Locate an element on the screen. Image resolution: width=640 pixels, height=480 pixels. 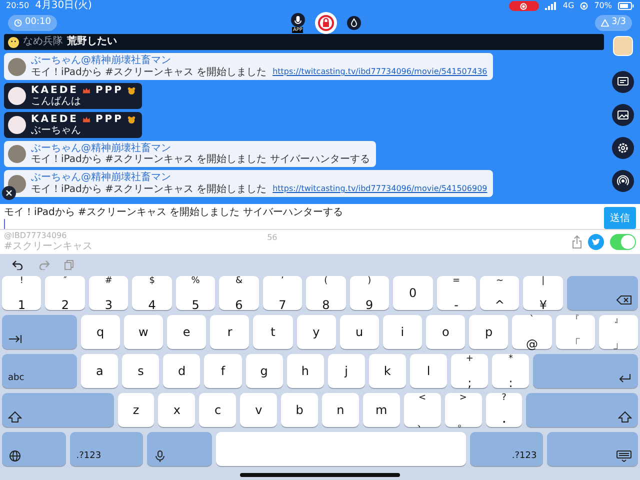
keyboard-key: + ; is located at coordinates (469, 371).